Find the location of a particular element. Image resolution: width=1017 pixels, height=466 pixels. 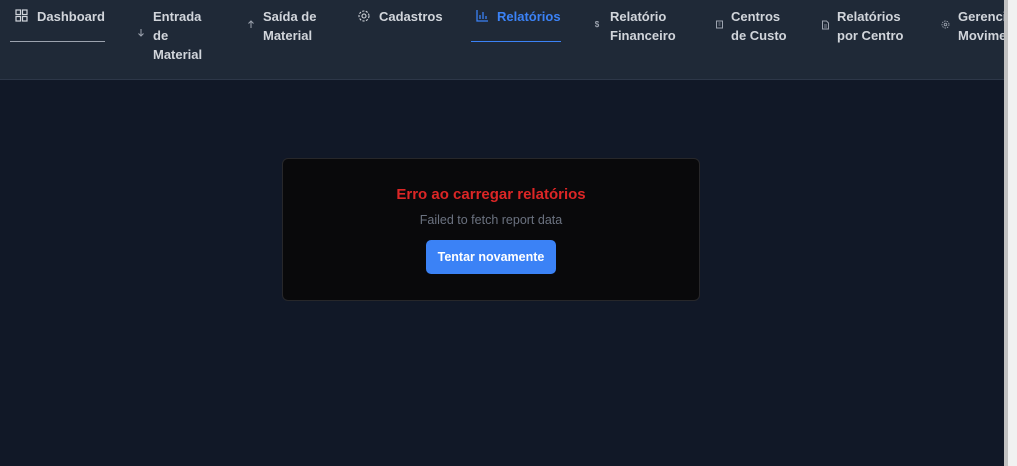

nav-label: Entrada de Material is located at coordinates (178, 35).